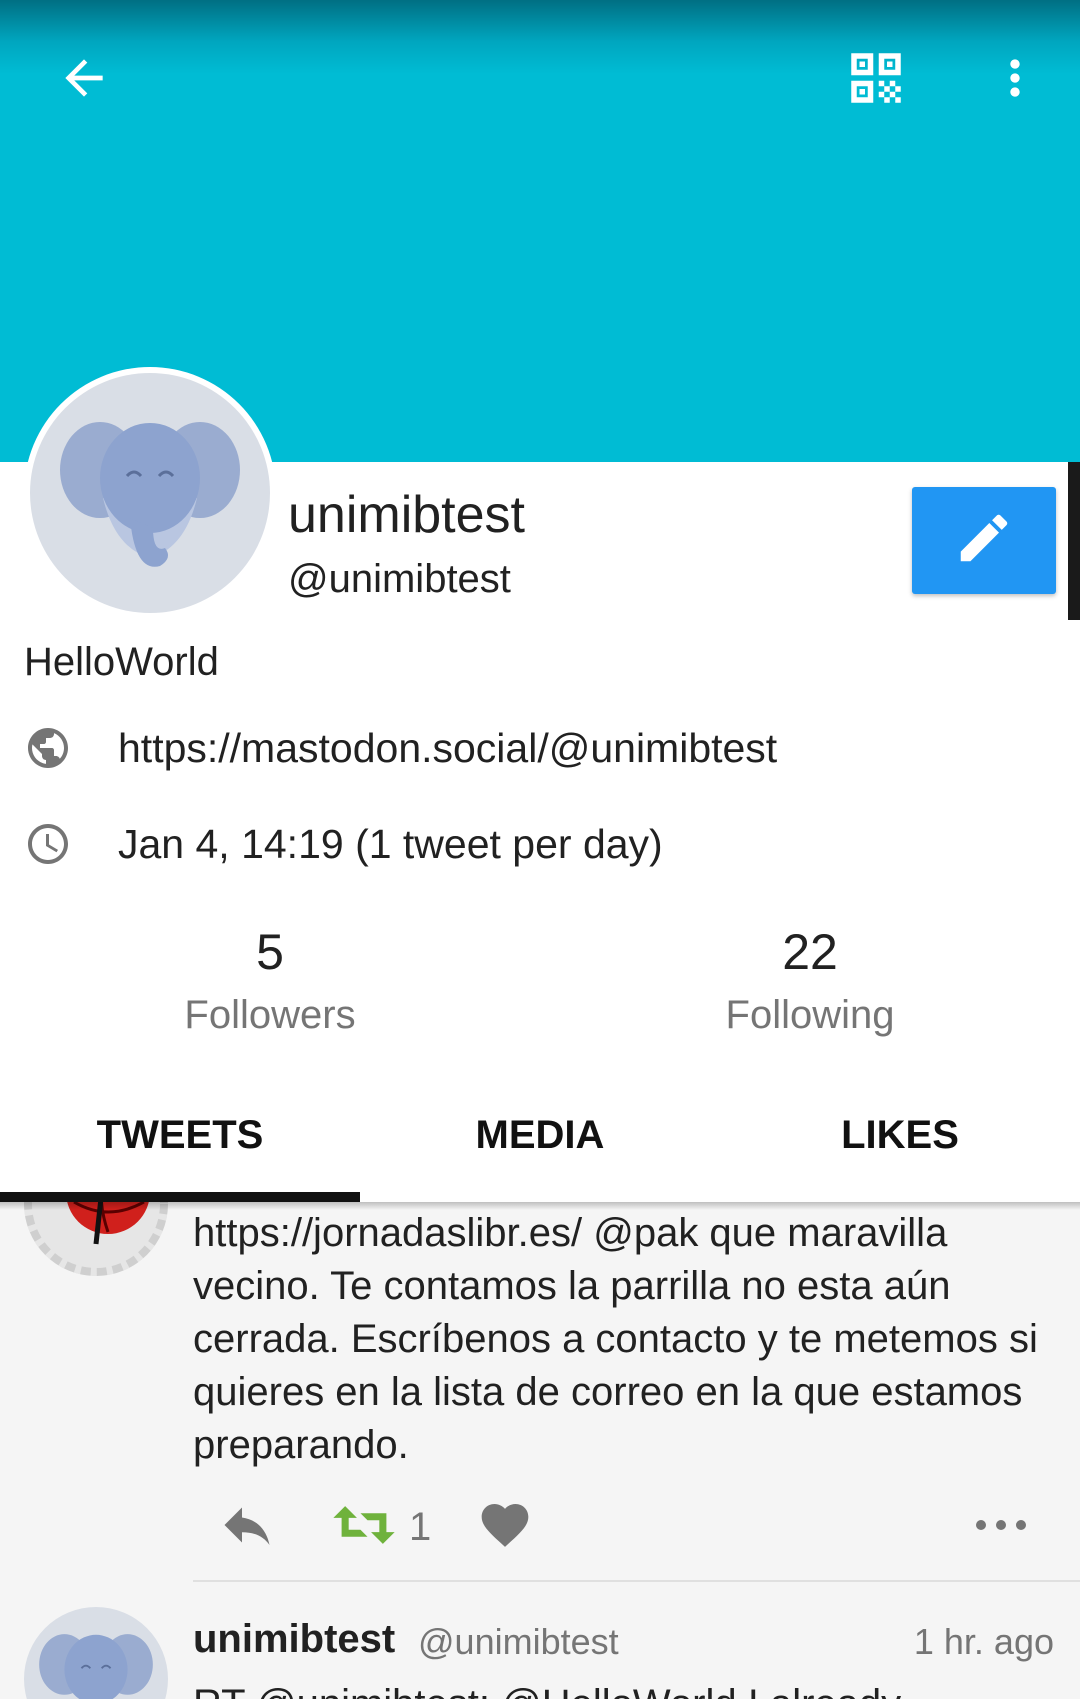 The height and width of the screenshot is (1699, 1080). I want to click on followers-label: Followers, so click(270, 1015).